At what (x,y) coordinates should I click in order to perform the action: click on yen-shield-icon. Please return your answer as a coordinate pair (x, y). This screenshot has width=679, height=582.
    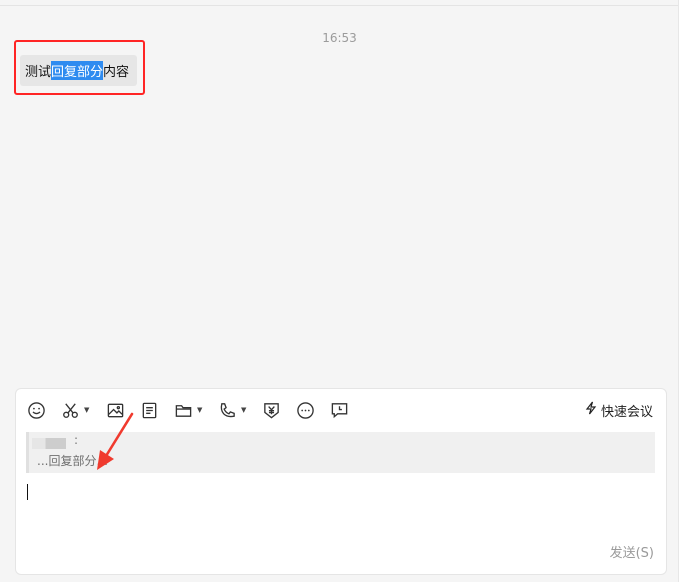
    Looking at the image, I should click on (271, 410).